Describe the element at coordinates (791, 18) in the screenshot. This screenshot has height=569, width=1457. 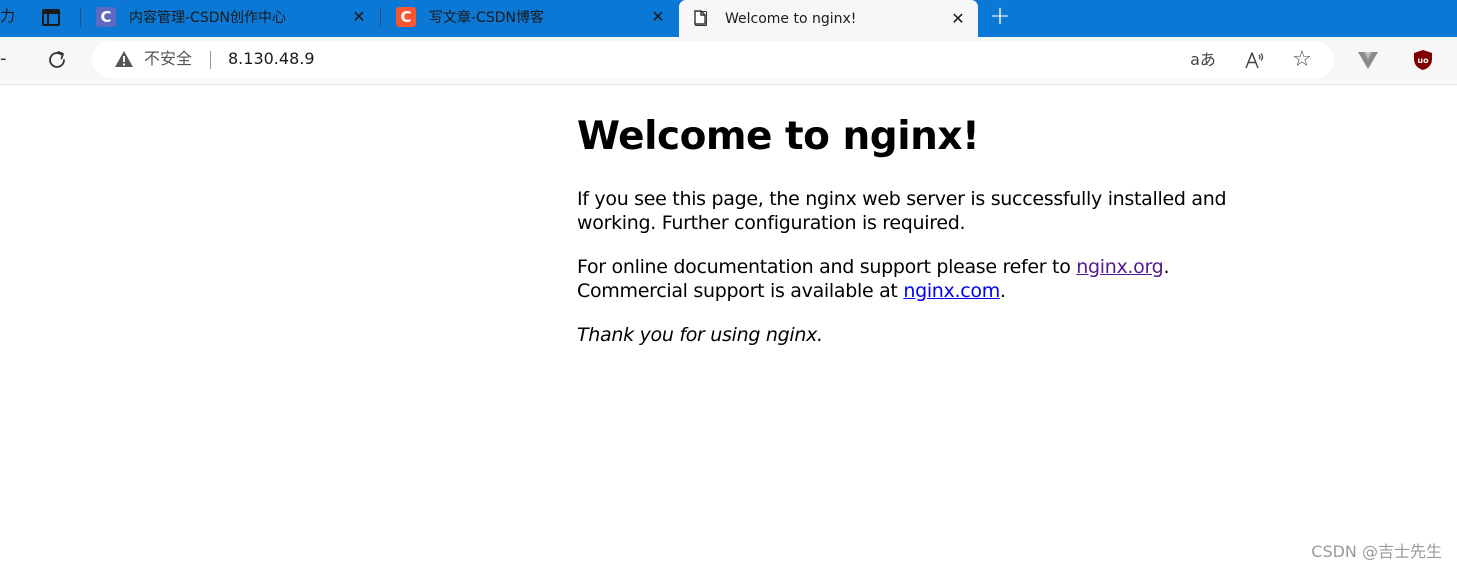
I see `tab-title: Welcome to nginx!` at that location.